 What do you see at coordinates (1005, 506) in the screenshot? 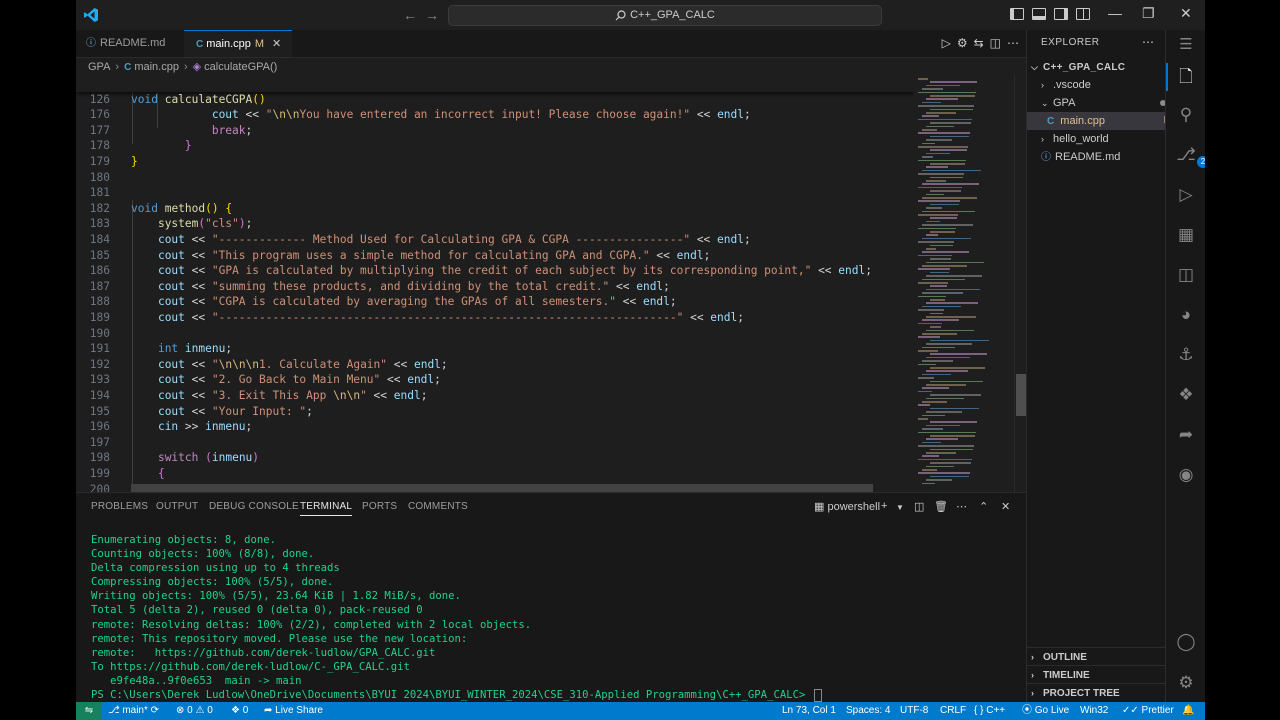
I see `close-panel-icon: ✕` at bounding box center [1005, 506].